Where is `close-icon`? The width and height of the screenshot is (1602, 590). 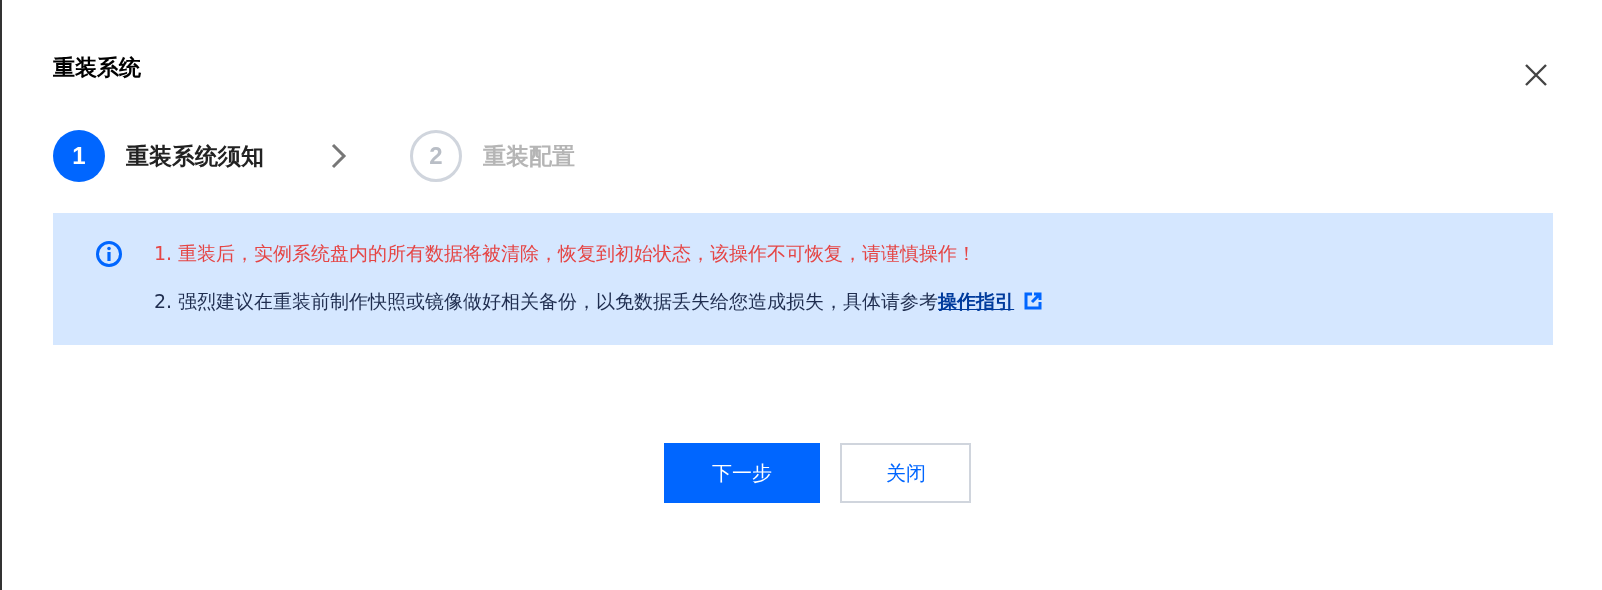 close-icon is located at coordinates (1536, 75).